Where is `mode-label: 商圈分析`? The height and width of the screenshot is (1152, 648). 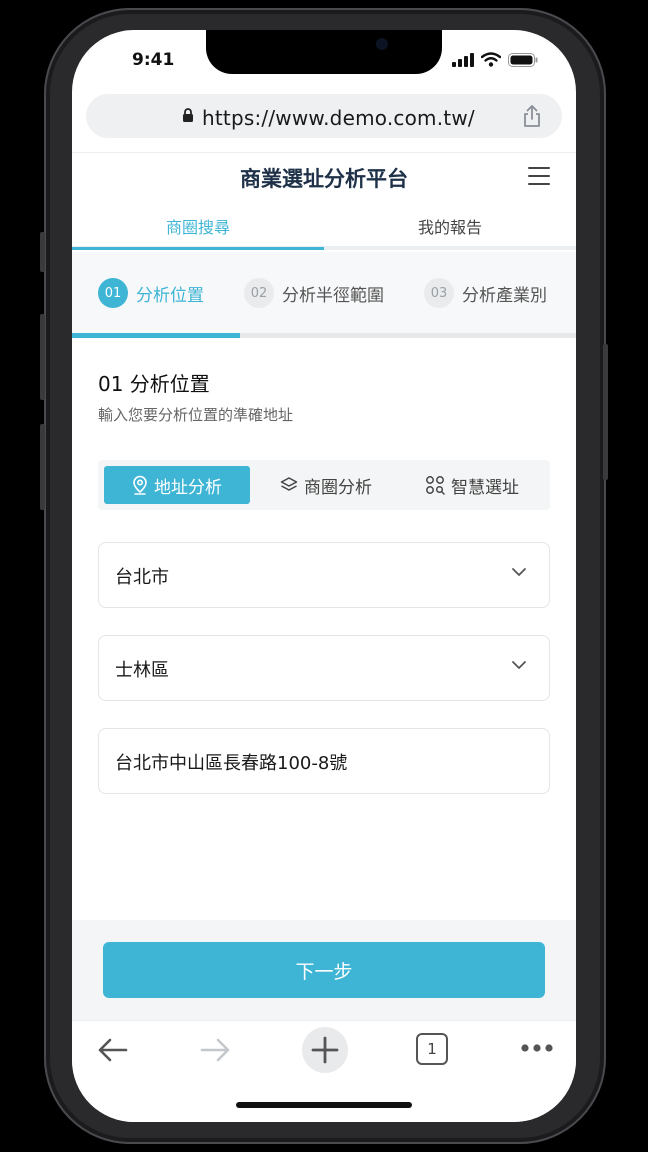
mode-label: 商圈分析 is located at coordinates (338, 487).